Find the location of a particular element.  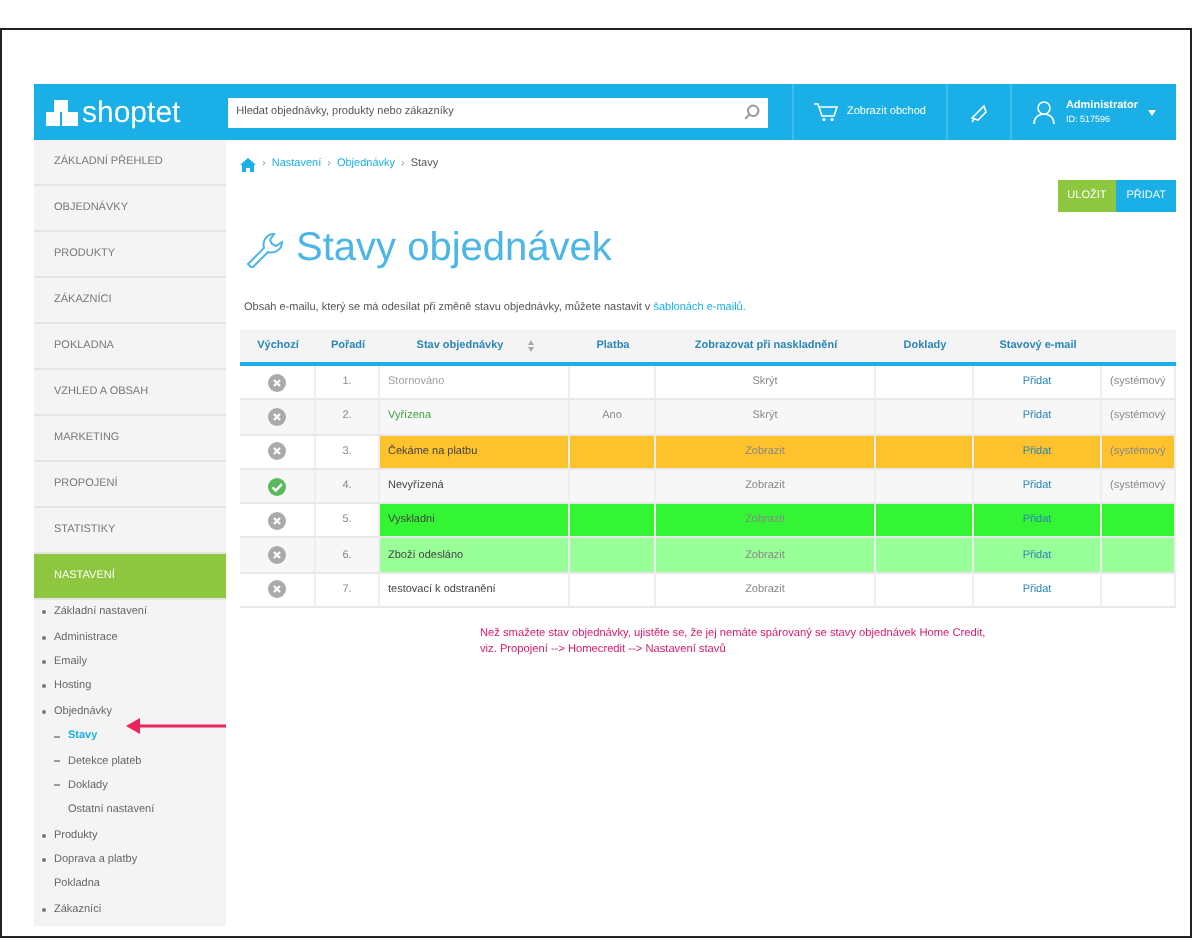

wrench-icon is located at coordinates (264, 248).